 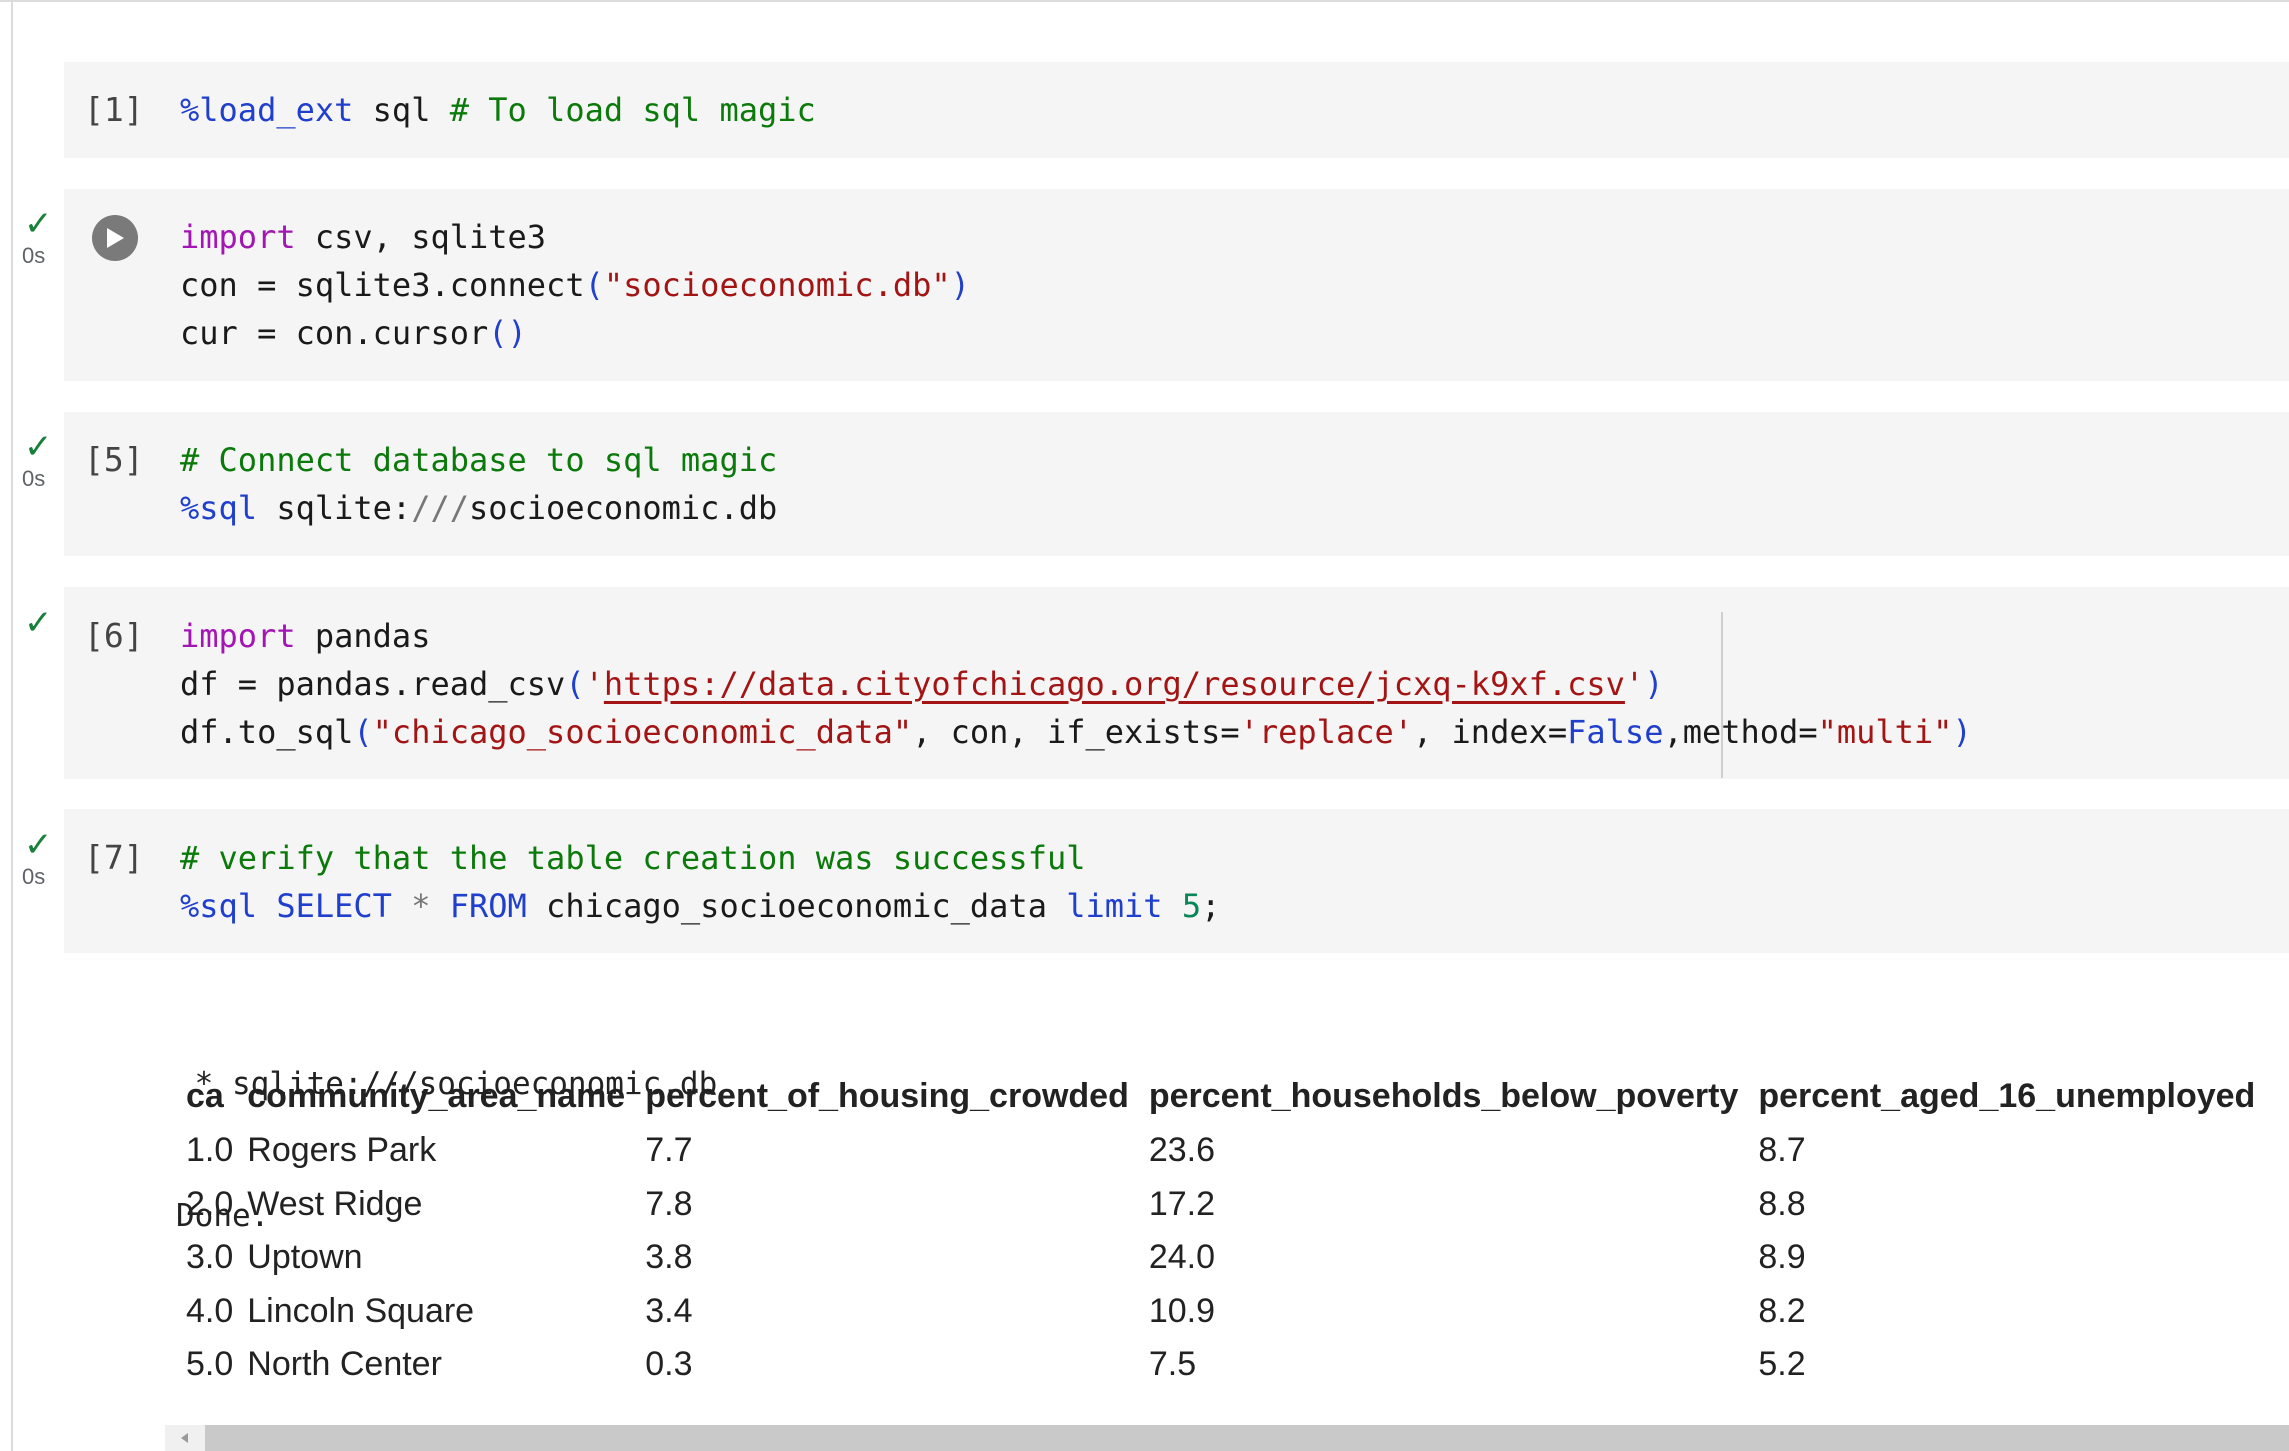 I want to click on code-token: 'replace', so click(x=1326, y=732).